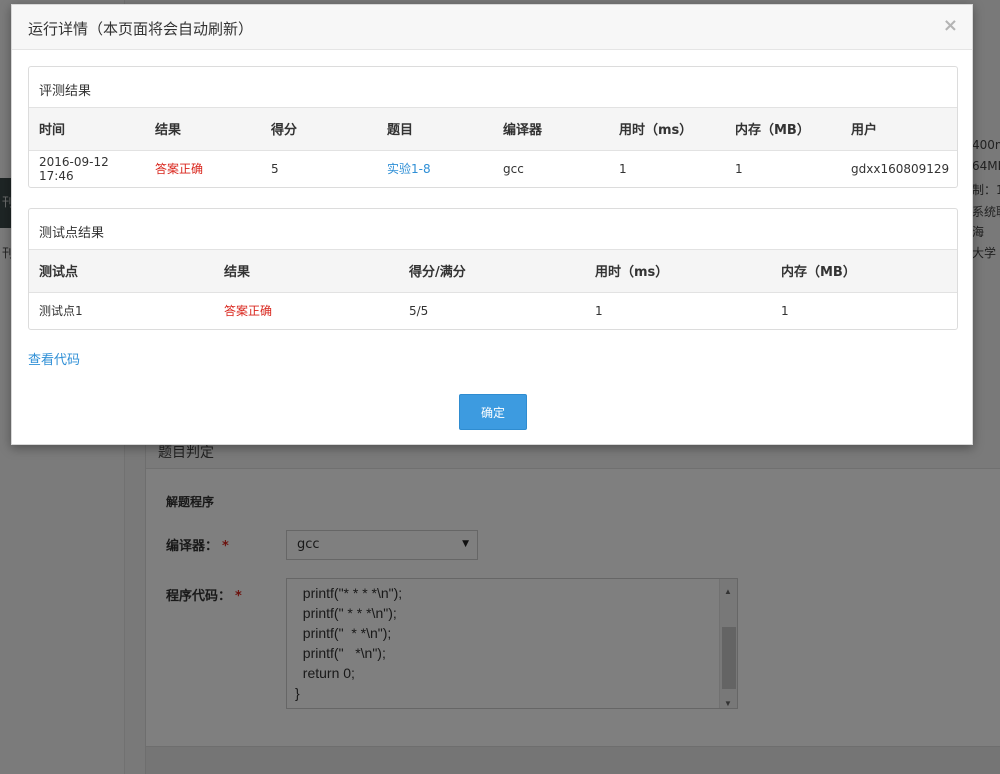 The width and height of the screenshot is (1000, 774). What do you see at coordinates (74, 168) in the screenshot?
I see `submit-time: 2016-09-12 17:46` at bounding box center [74, 168].